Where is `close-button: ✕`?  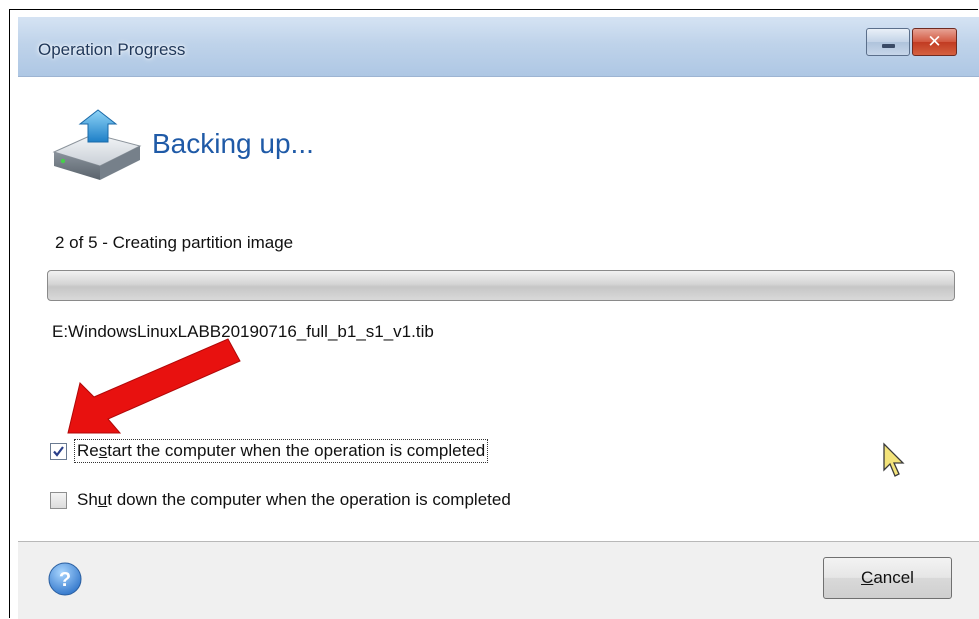 close-button: ✕ is located at coordinates (934, 42).